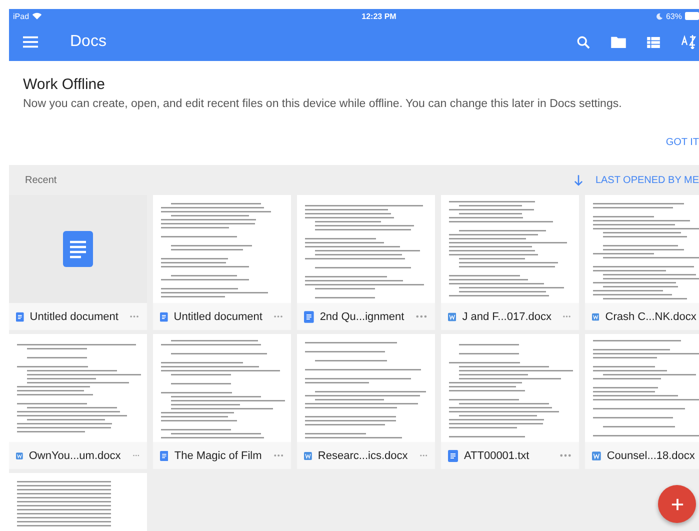  What do you see at coordinates (497, 456) in the screenshot?
I see `file-name: ATT00001.txt` at bounding box center [497, 456].